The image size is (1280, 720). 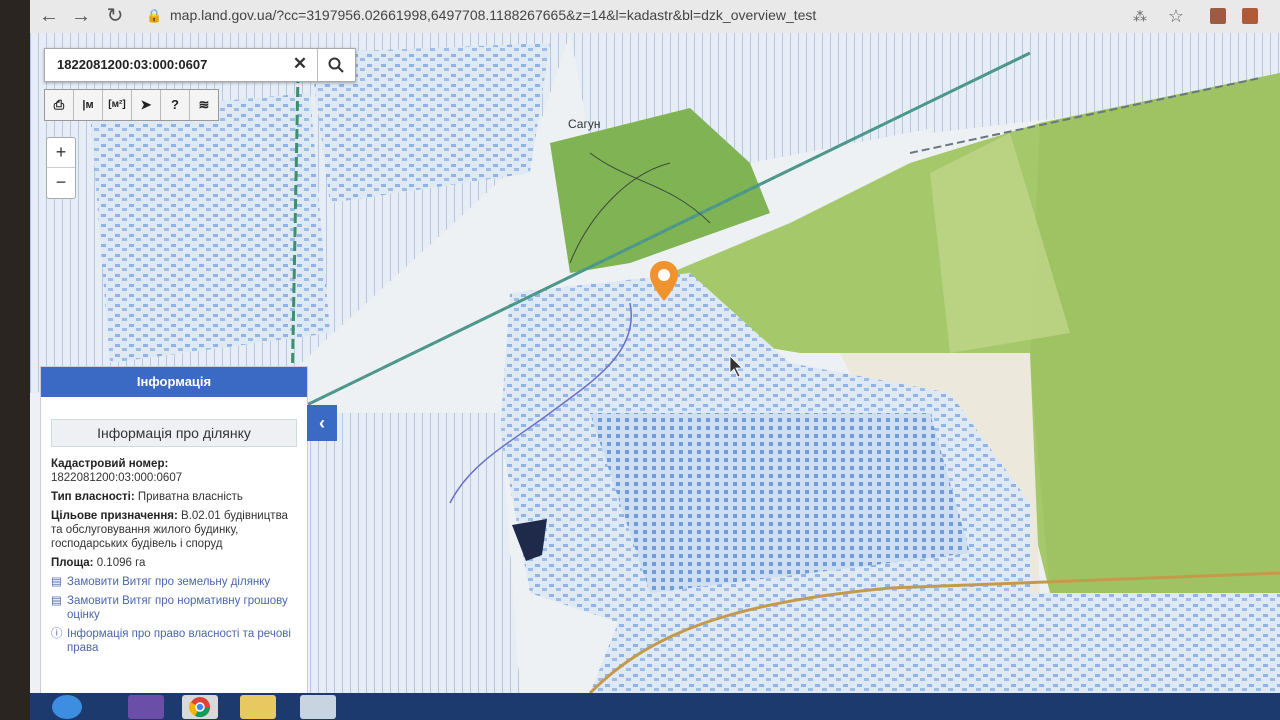 What do you see at coordinates (174, 563) in the screenshot?
I see `area-row: Площа: 0.1096 га` at bounding box center [174, 563].